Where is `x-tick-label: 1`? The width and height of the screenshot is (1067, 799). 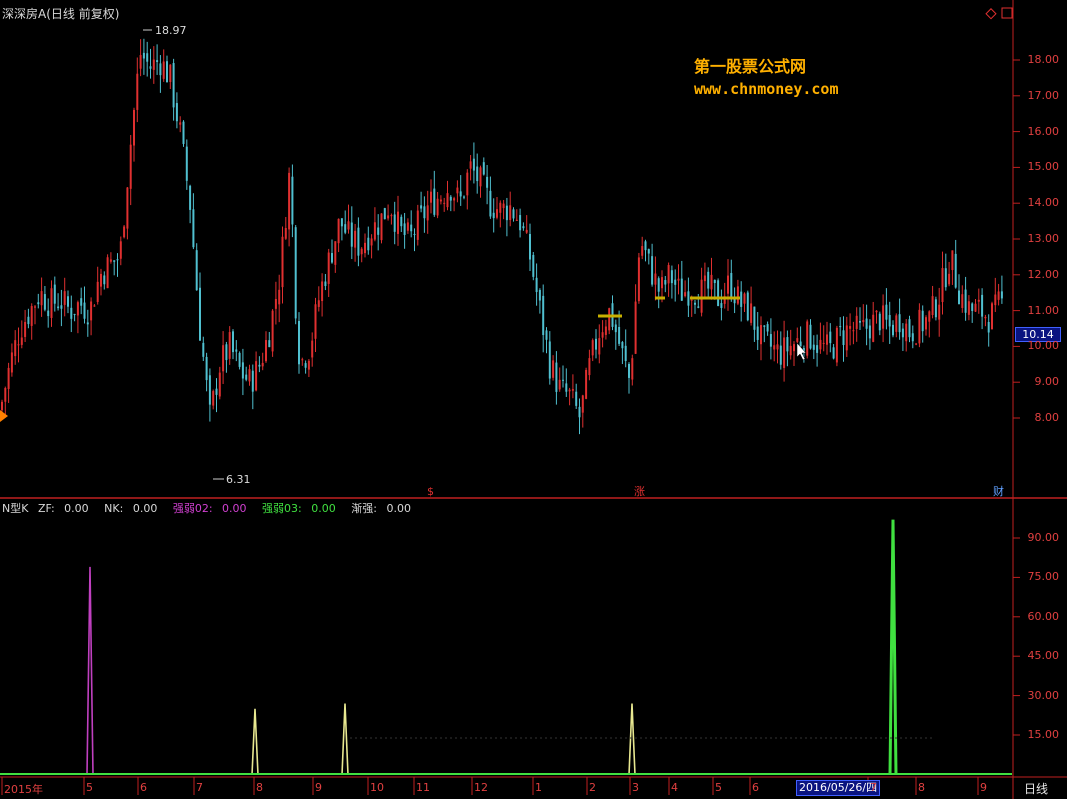
x-tick-label: 1 is located at coordinates (538, 787).